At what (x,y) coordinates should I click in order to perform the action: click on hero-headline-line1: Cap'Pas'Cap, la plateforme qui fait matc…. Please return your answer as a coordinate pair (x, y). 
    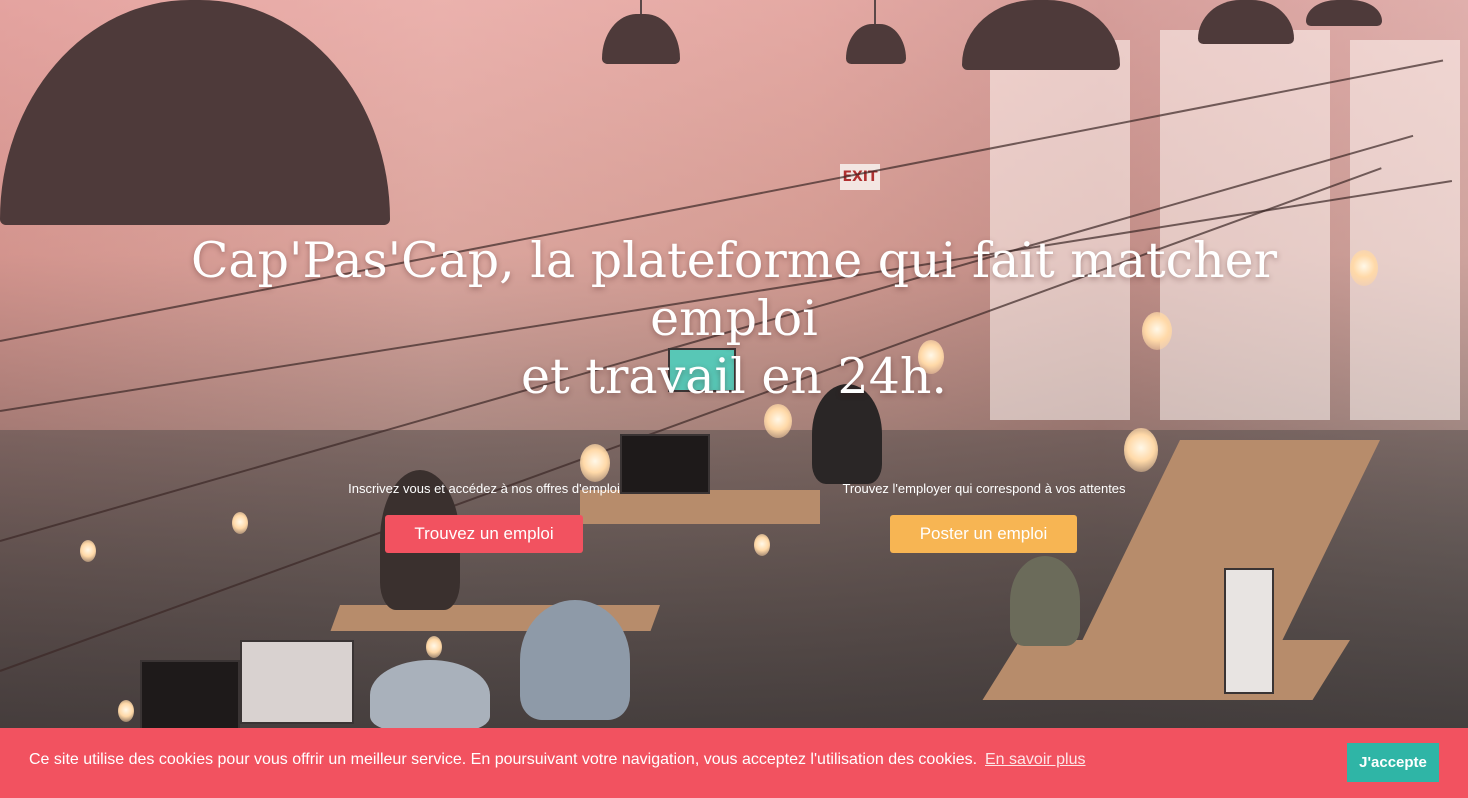
    Looking at the image, I should click on (734, 289).